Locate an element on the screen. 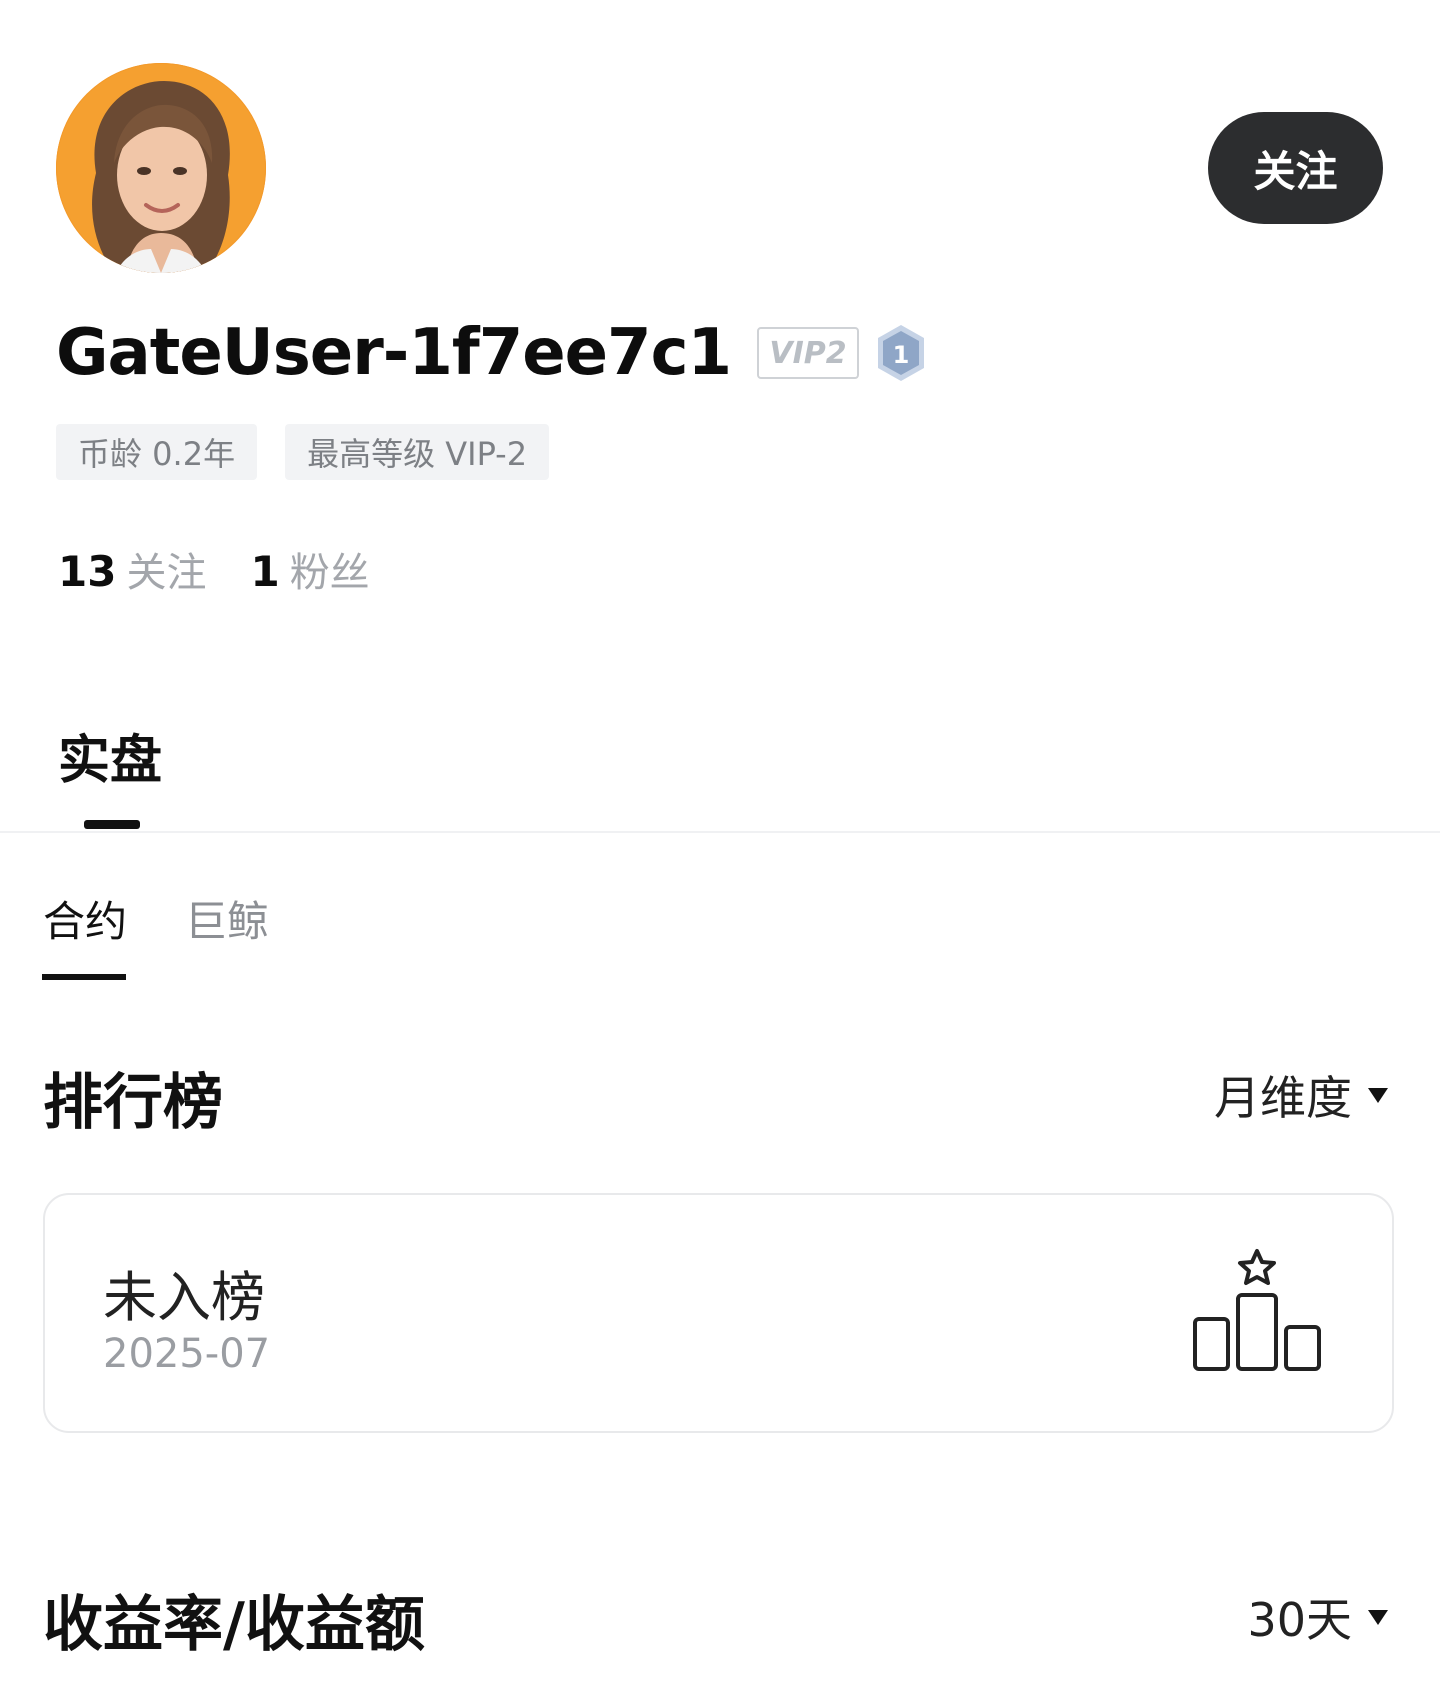  followers-stat: 1 粉丝 is located at coordinates (309, 569).